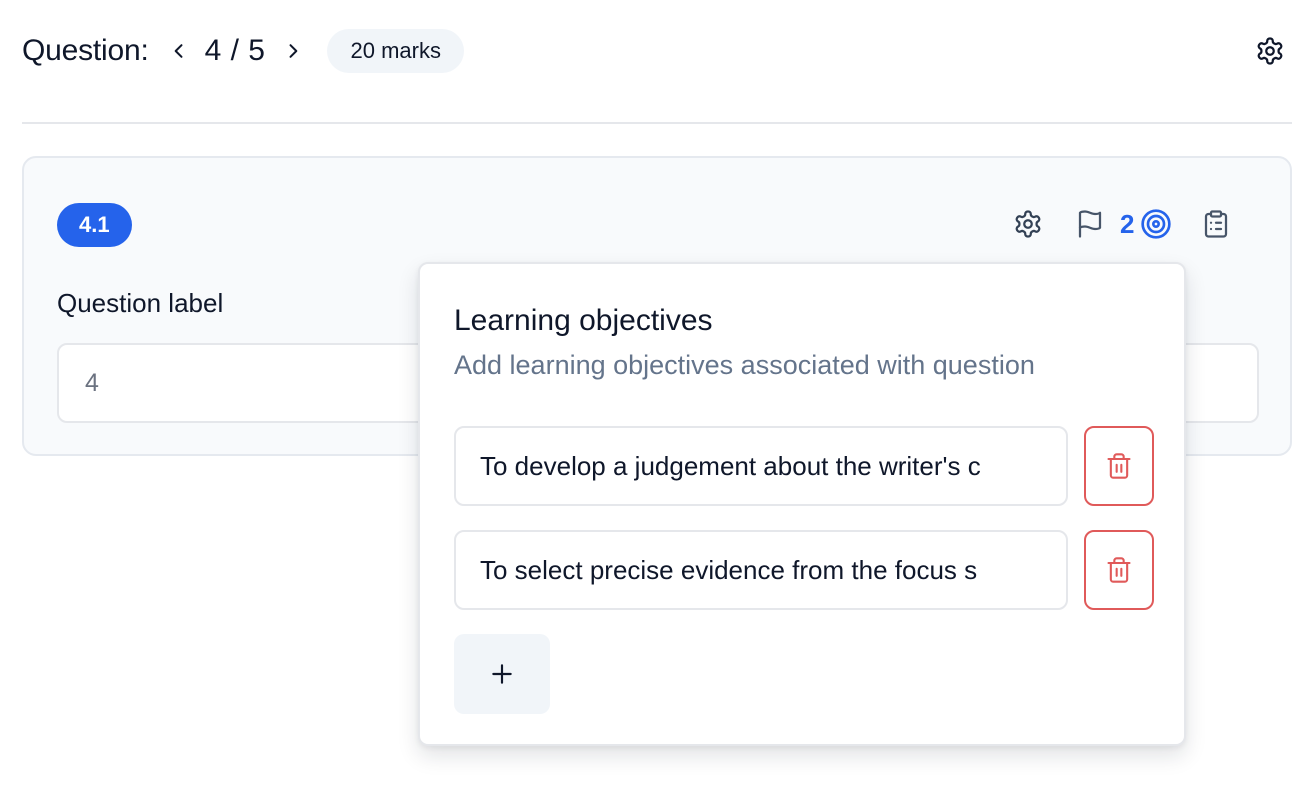 This screenshot has height=788, width=1308. I want to click on target-icon, so click(1156, 224).